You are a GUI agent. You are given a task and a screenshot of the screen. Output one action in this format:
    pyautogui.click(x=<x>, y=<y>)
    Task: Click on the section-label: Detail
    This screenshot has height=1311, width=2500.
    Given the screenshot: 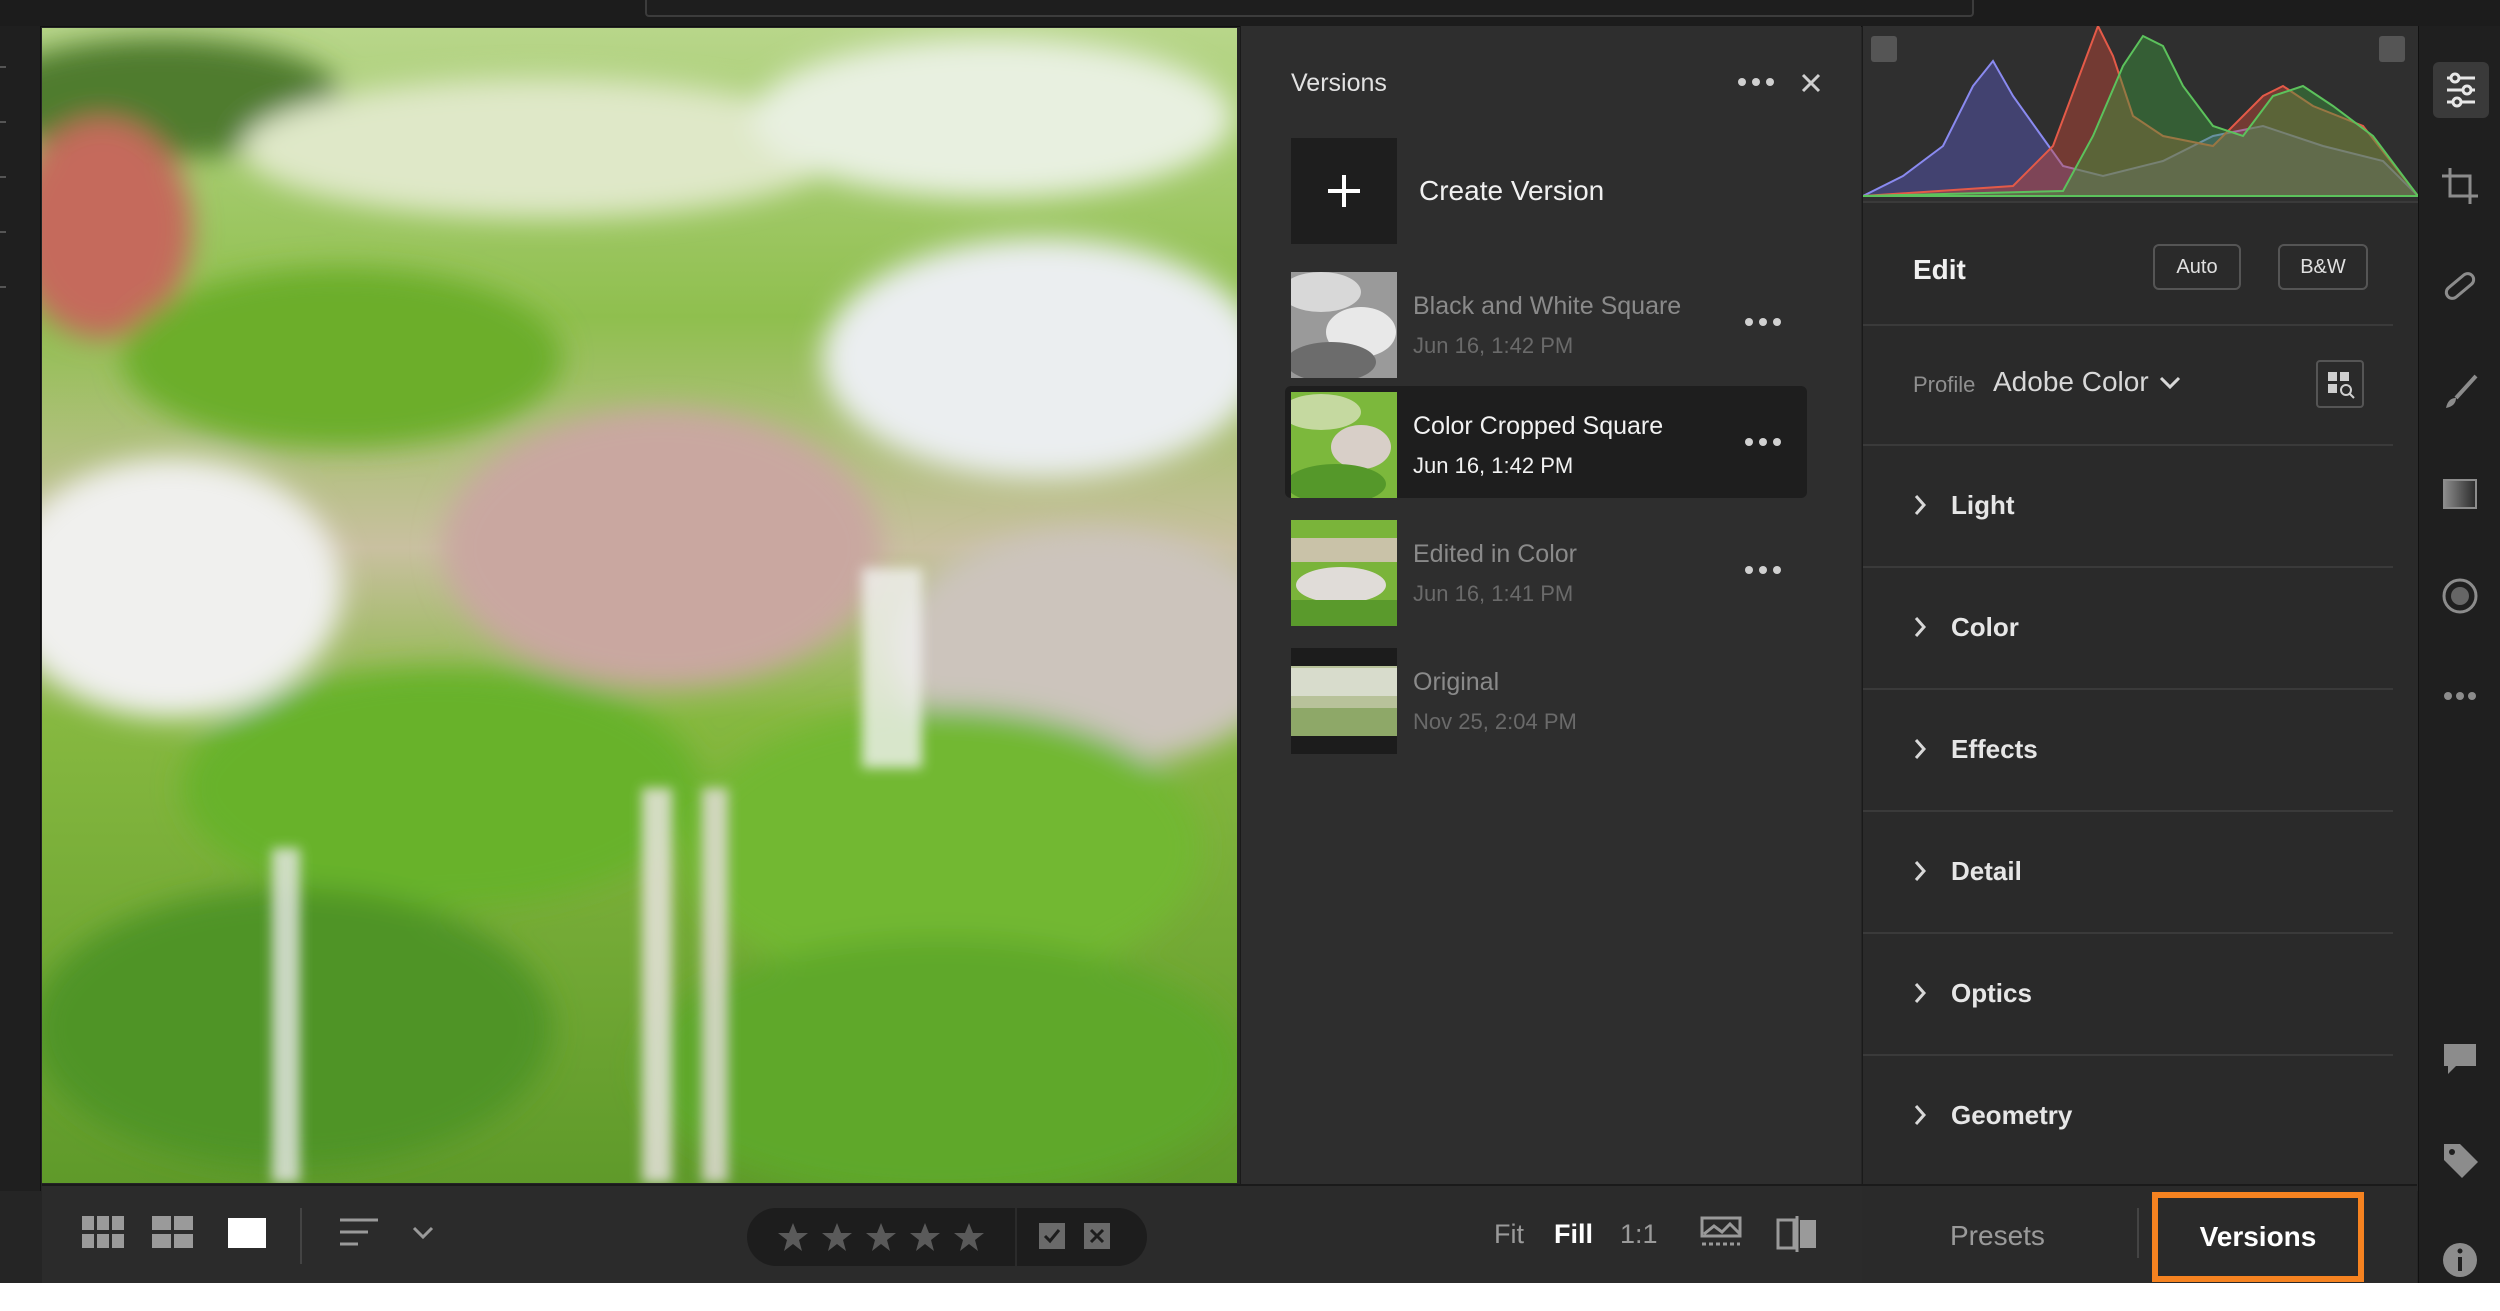 What is the action you would take?
    pyautogui.click(x=1986, y=871)
    